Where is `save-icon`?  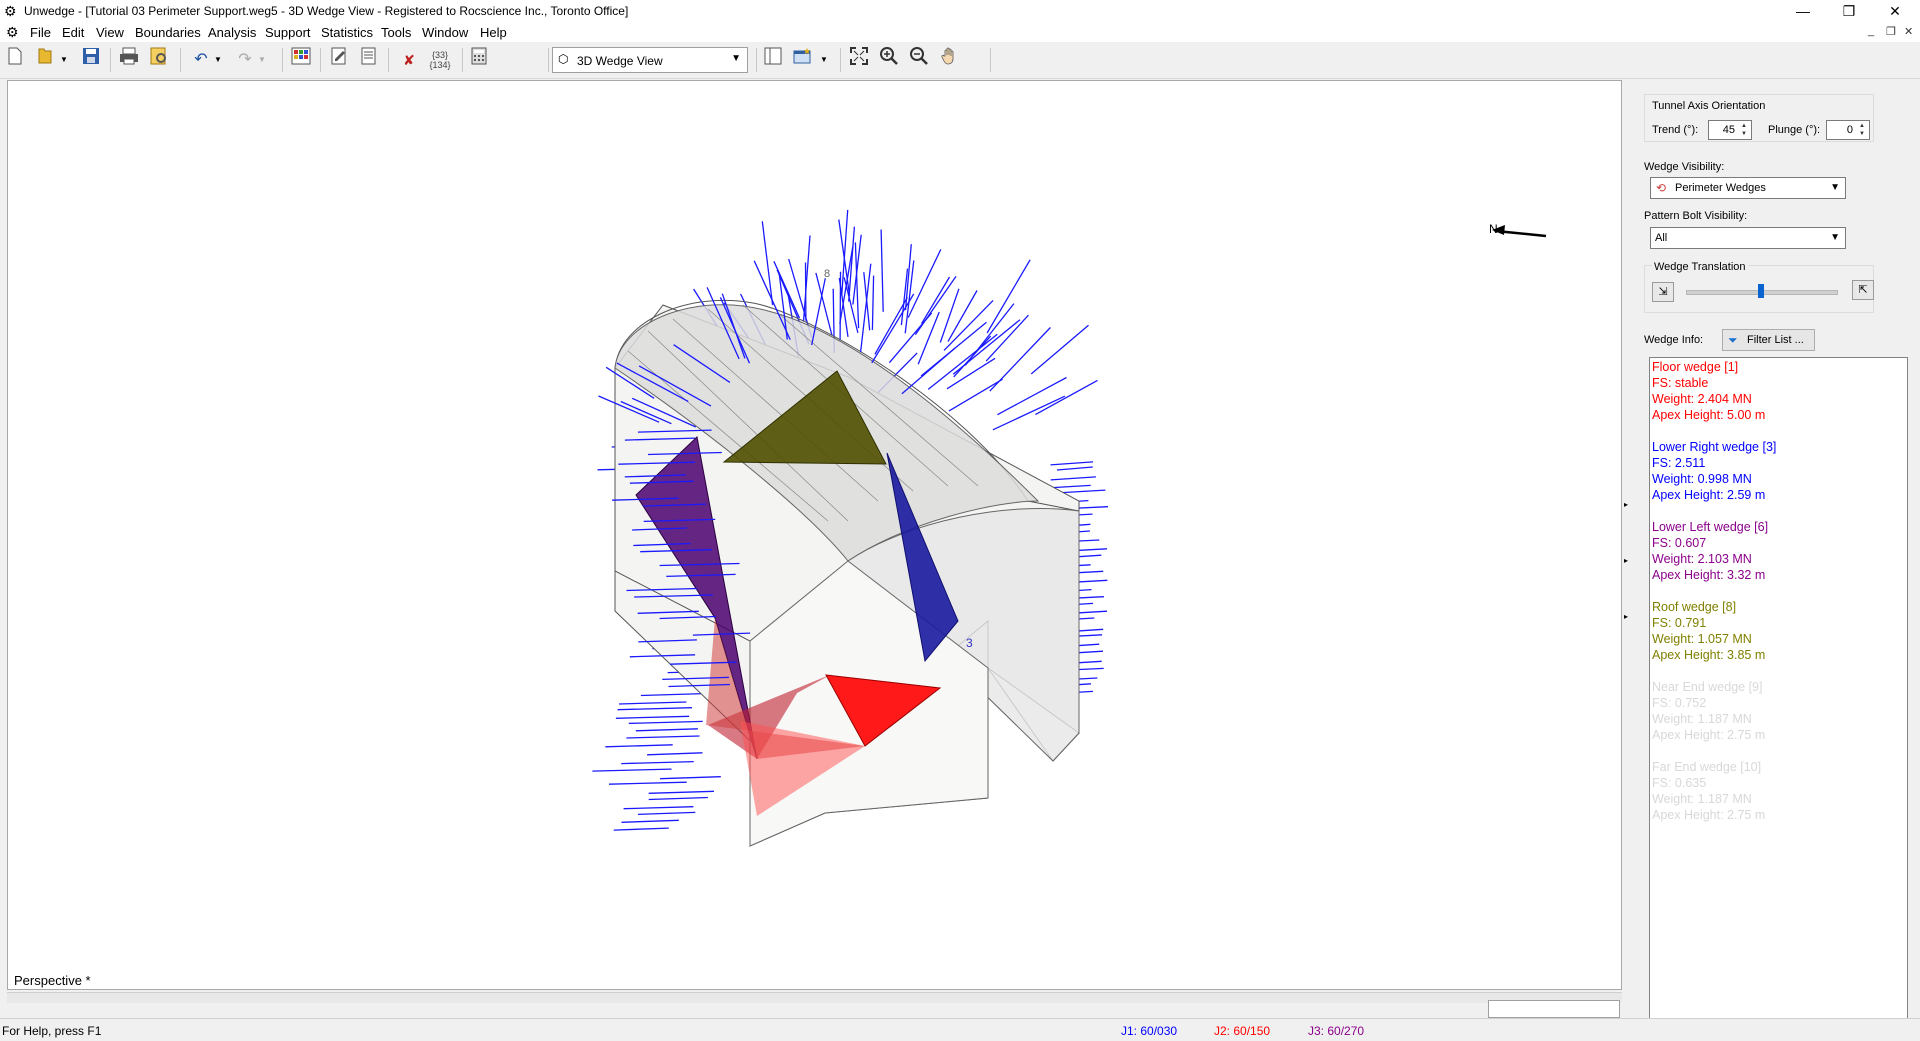
save-icon is located at coordinates (91, 60).